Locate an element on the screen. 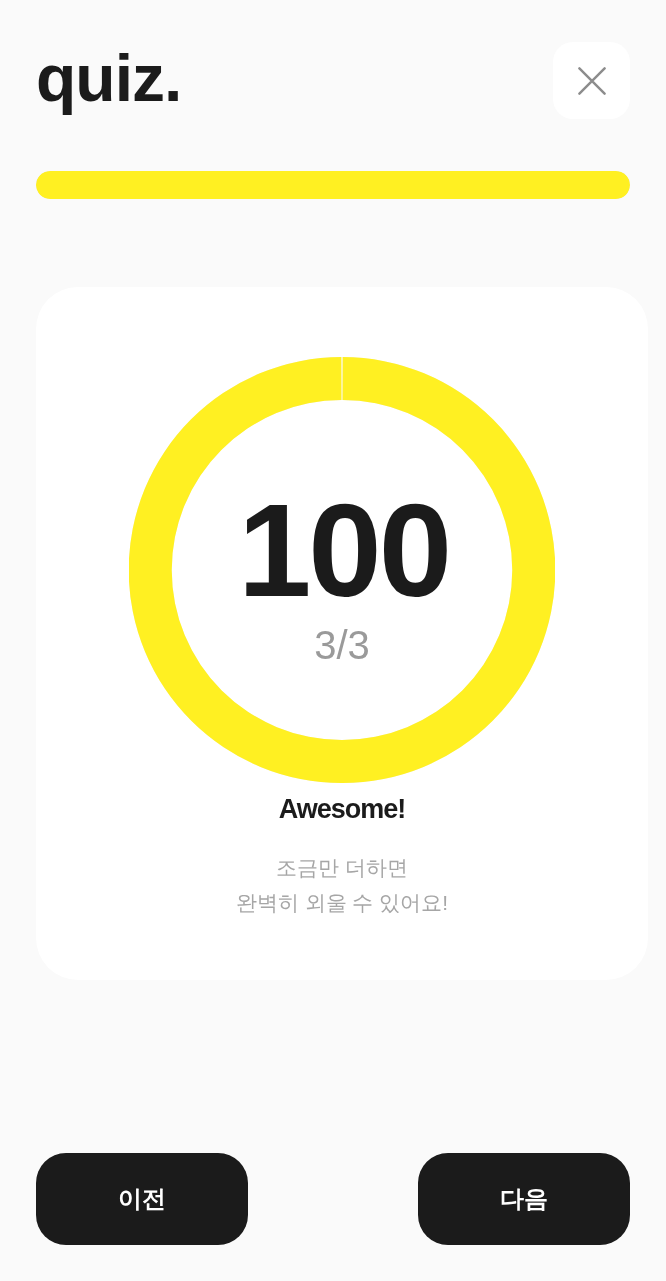 The image size is (666, 1281). result-message: 조금만 더하면 완벽히 외울 수 있어요! is located at coordinates (342, 885).